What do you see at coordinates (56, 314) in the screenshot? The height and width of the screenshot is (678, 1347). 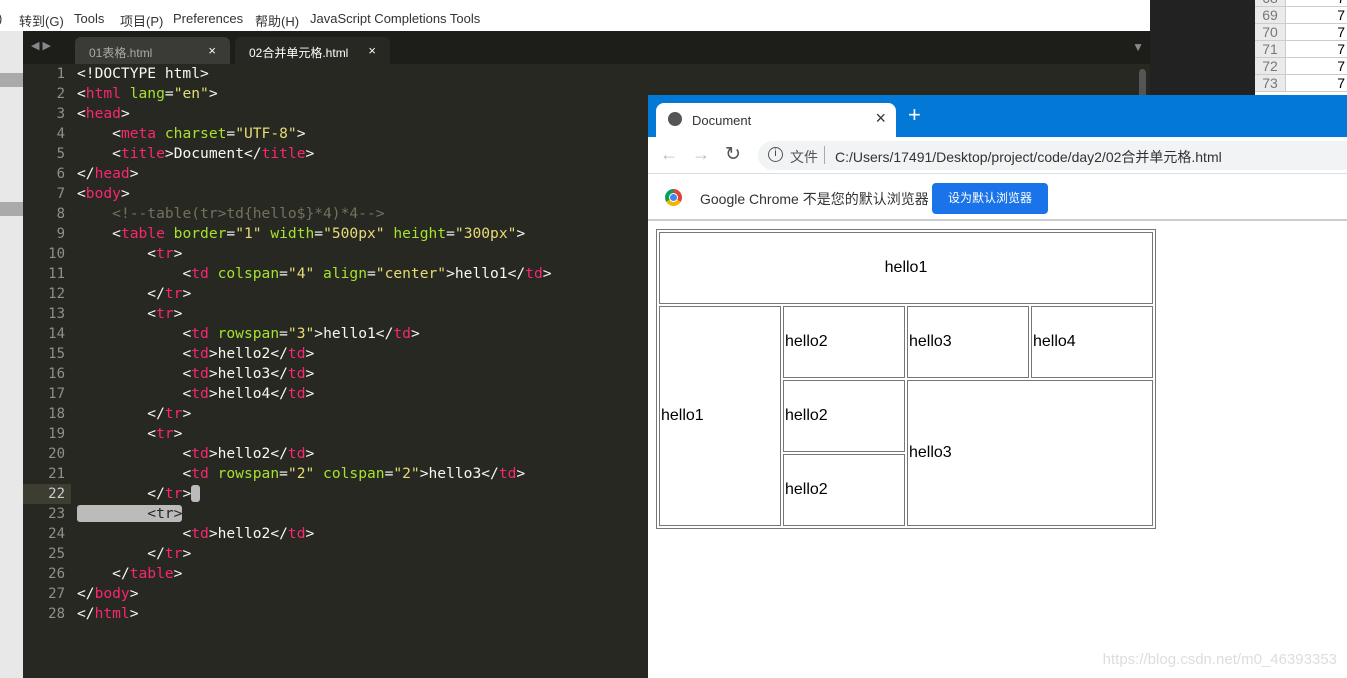 I see `line-number: 13` at bounding box center [56, 314].